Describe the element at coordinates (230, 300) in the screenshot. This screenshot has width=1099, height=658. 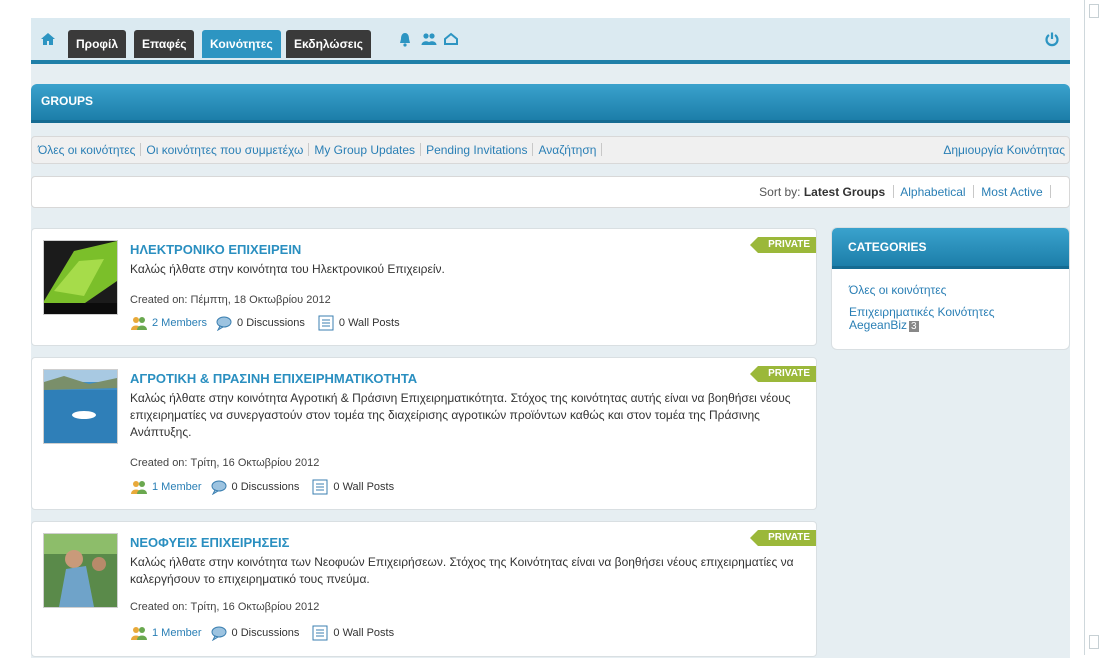
I see `group-created-date: Created on: Πέμπτη, 18 Οκτωβρίου 2012` at that location.